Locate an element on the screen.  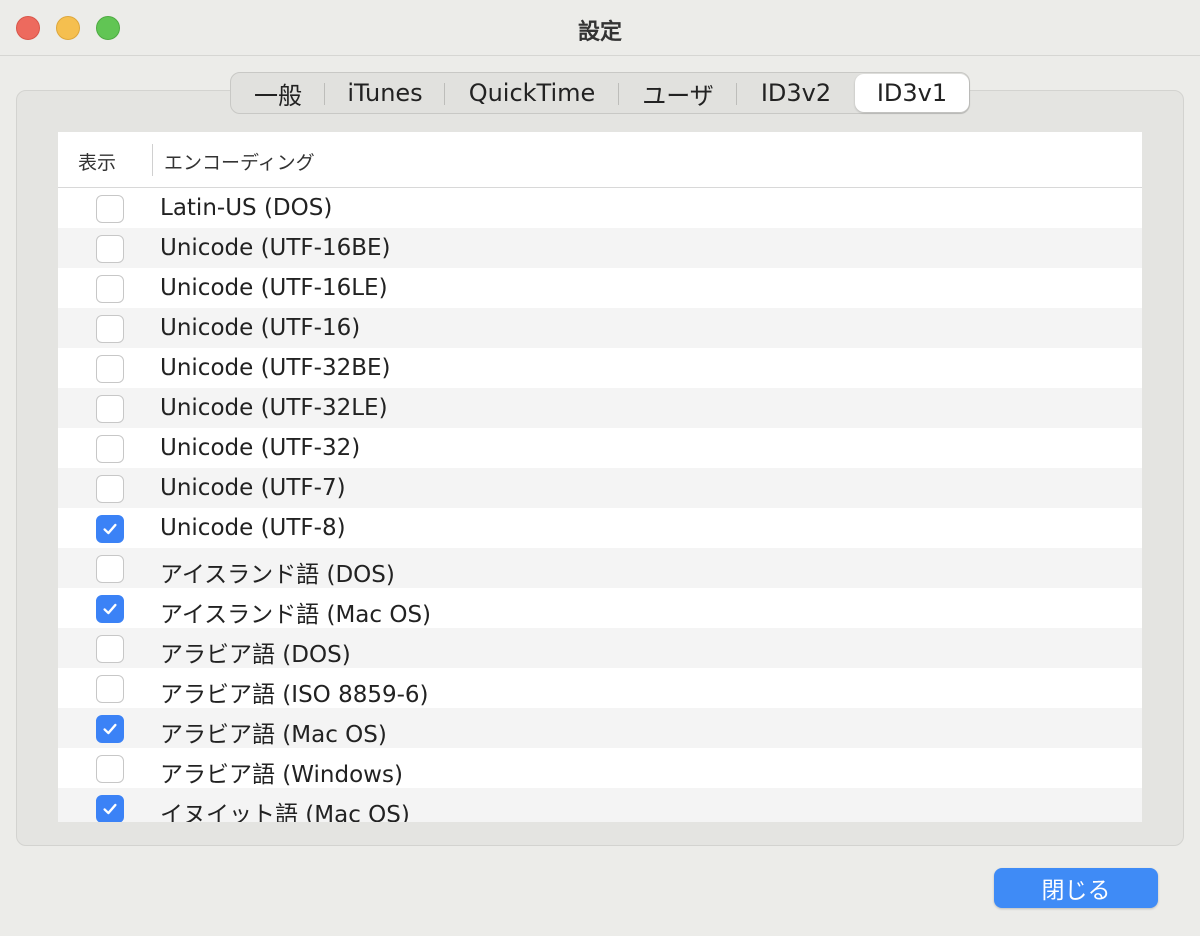
encoding-label: Unicode (UTF-16) is located at coordinates (260, 328).